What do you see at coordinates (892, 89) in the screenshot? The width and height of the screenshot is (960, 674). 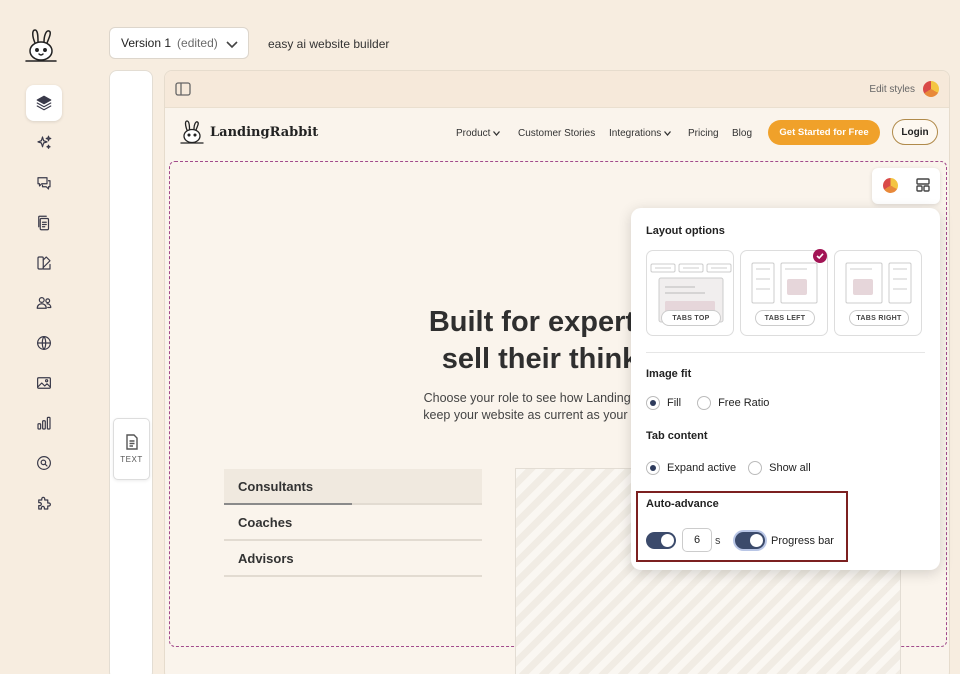 I see `edit-styles-label: Edit styles` at bounding box center [892, 89].